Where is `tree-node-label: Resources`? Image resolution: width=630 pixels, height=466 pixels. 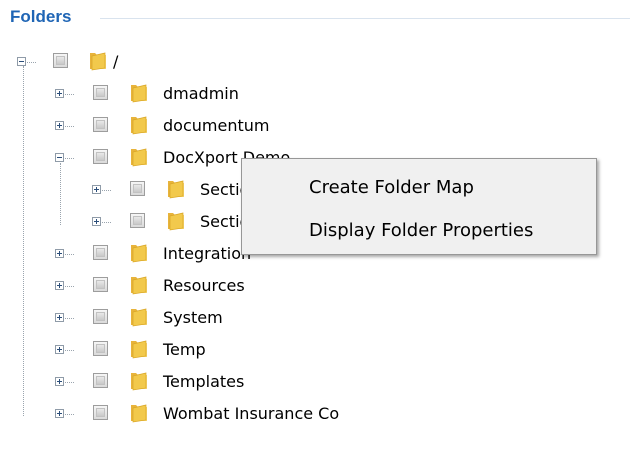 tree-node-label: Resources is located at coordinates (204, 285).